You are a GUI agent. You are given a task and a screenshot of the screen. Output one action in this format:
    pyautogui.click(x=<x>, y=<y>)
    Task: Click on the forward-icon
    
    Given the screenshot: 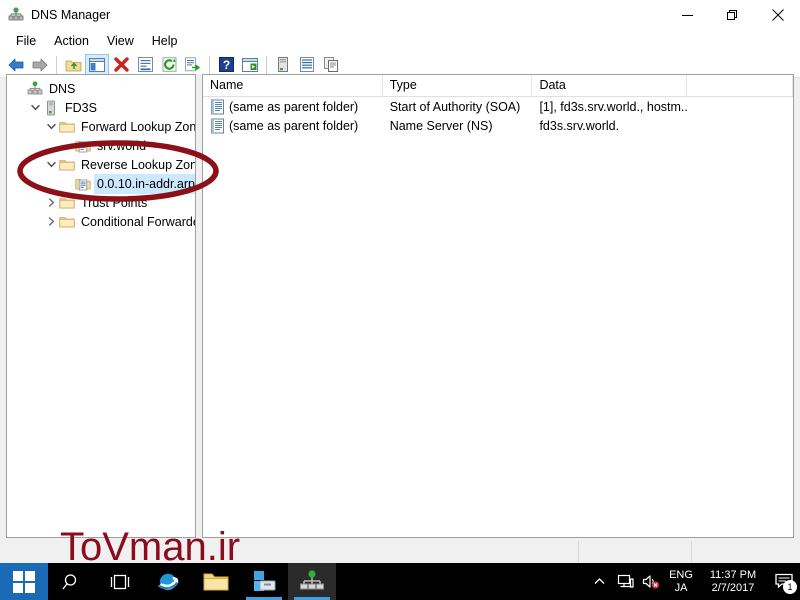 What is the action you would take?
    pyautogui.click(x=40, y=65)
    